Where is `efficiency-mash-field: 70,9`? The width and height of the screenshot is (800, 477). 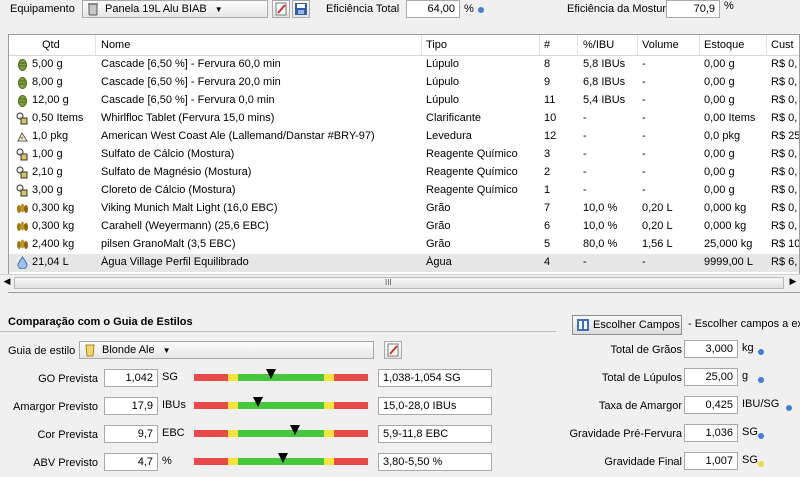
efficiency-mash-field: 70,9 is located at coordinates (693, 9).